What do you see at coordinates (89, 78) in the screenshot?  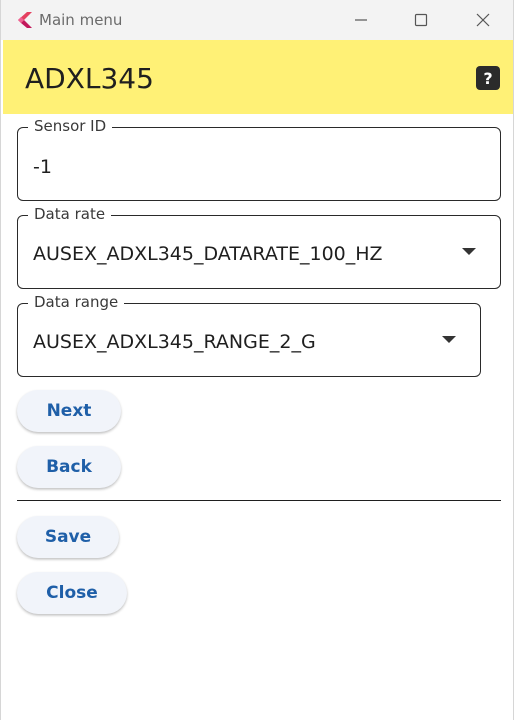 I see `page-title: ADXL345` at bounding box center [89, 78].